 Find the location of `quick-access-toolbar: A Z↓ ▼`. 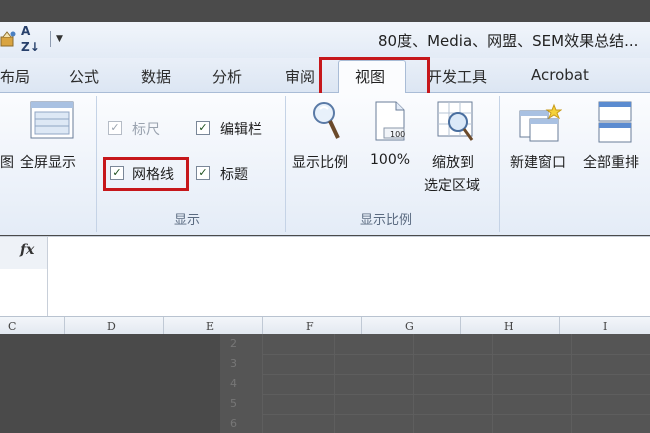

quick-access-toolbar: A Z↓ ▼ is located at coordinates (31, 39).